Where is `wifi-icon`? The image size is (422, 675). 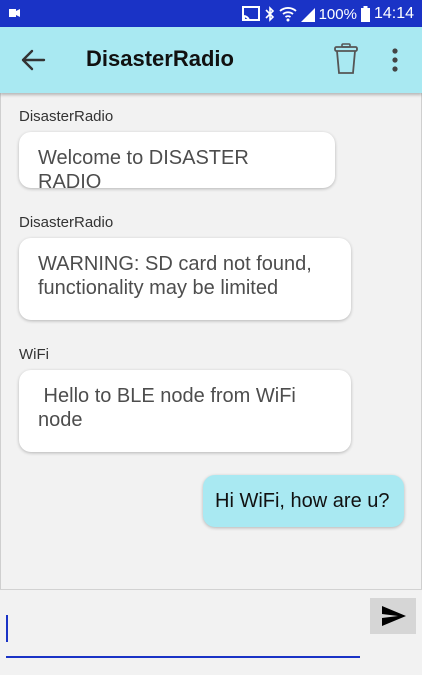
wifi-icon is located at coordinates (287, 14).